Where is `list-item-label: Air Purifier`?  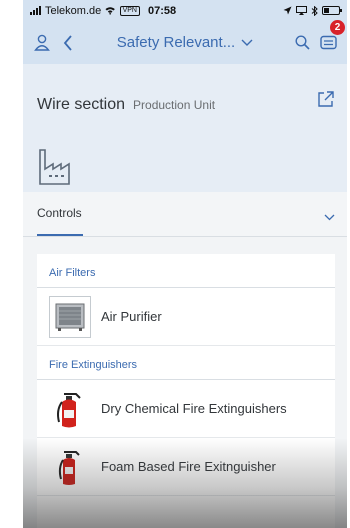
list-item-label: Air Purifier is located at coordinates (131, 316).